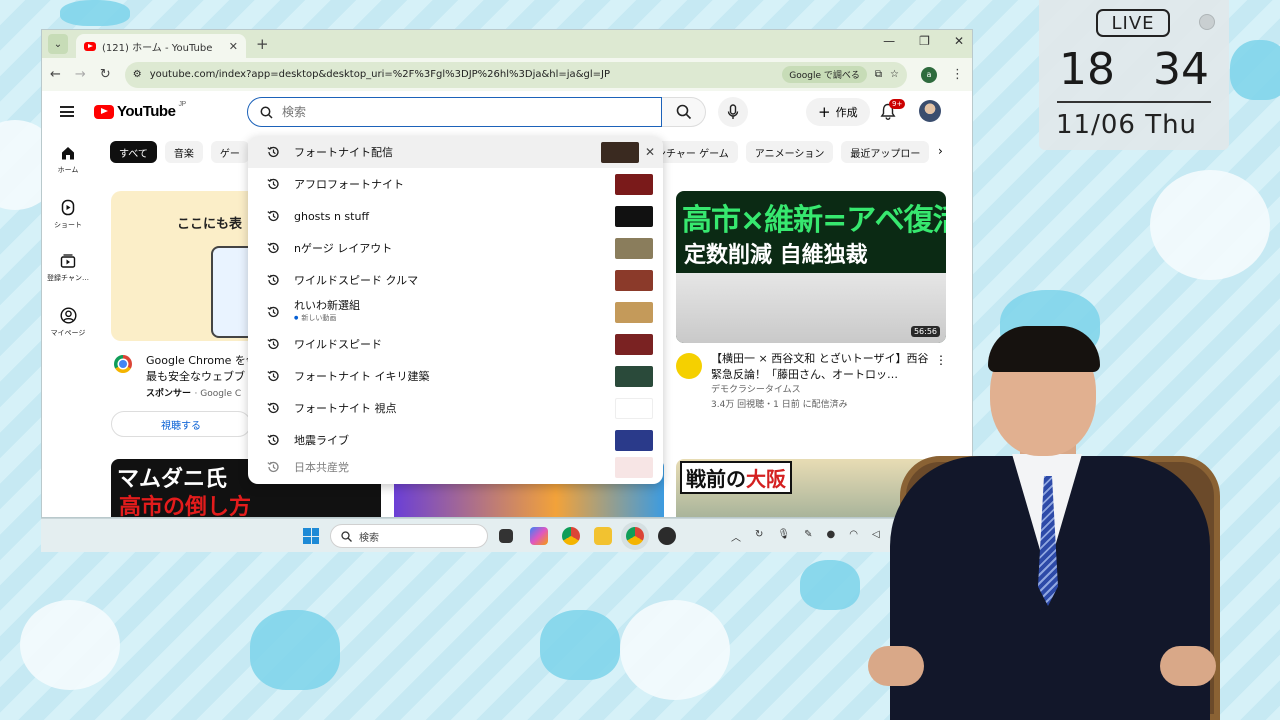 The height and width of the screenshot is (720, 1280). I want to click on minimize-button: —, so click(889, 41).